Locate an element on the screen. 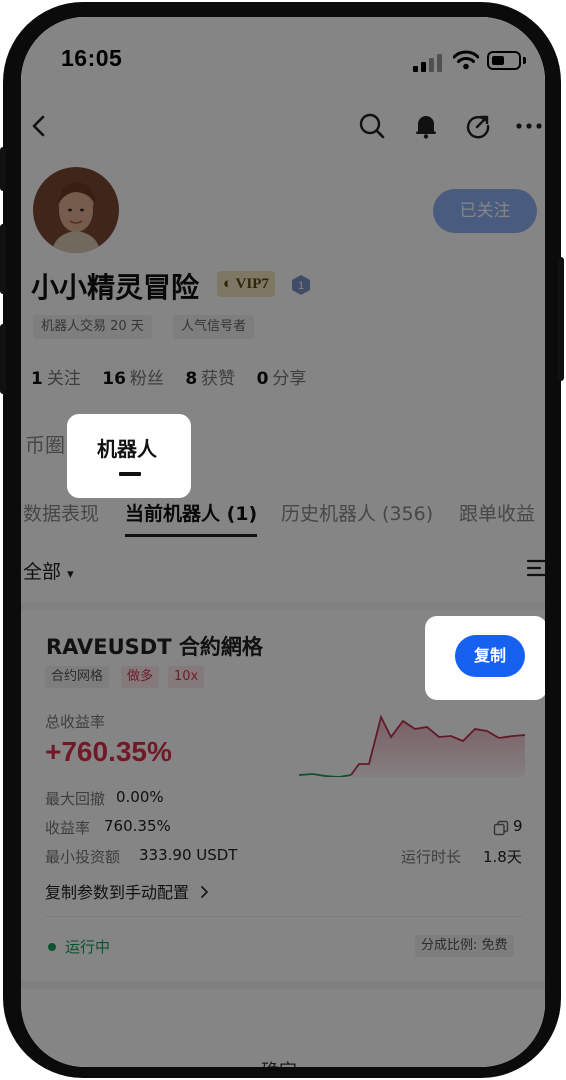 The width and height of the screenshot is (566, 1080). tab-bots: 机器人 is located at coordinates (127, 447).